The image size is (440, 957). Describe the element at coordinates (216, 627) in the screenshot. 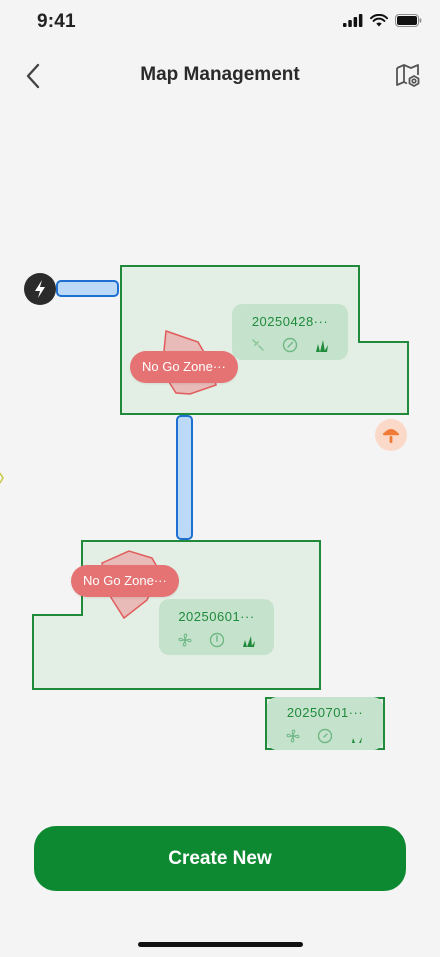

I see `area-card-2: 20250601···` at that location.